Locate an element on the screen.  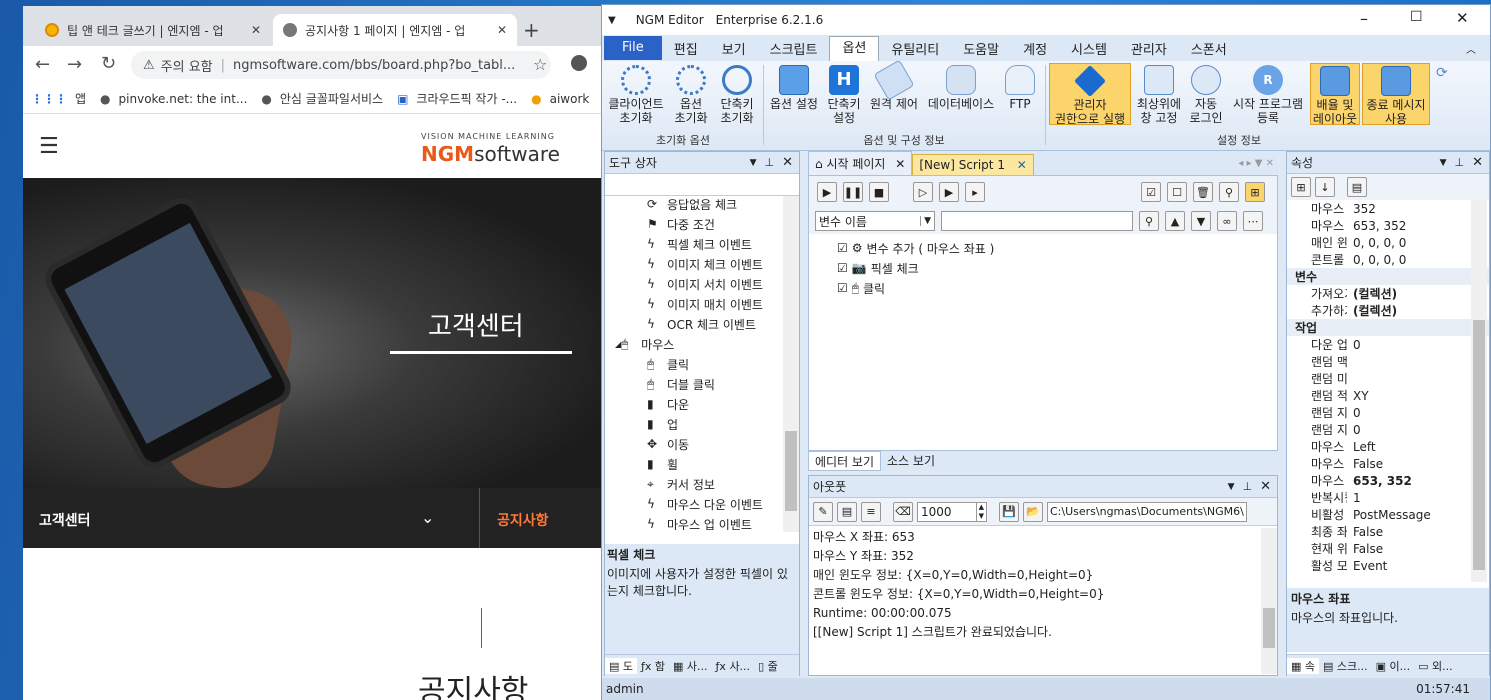
pin-icon: ⊥ is located at coordinates (1460, 162).